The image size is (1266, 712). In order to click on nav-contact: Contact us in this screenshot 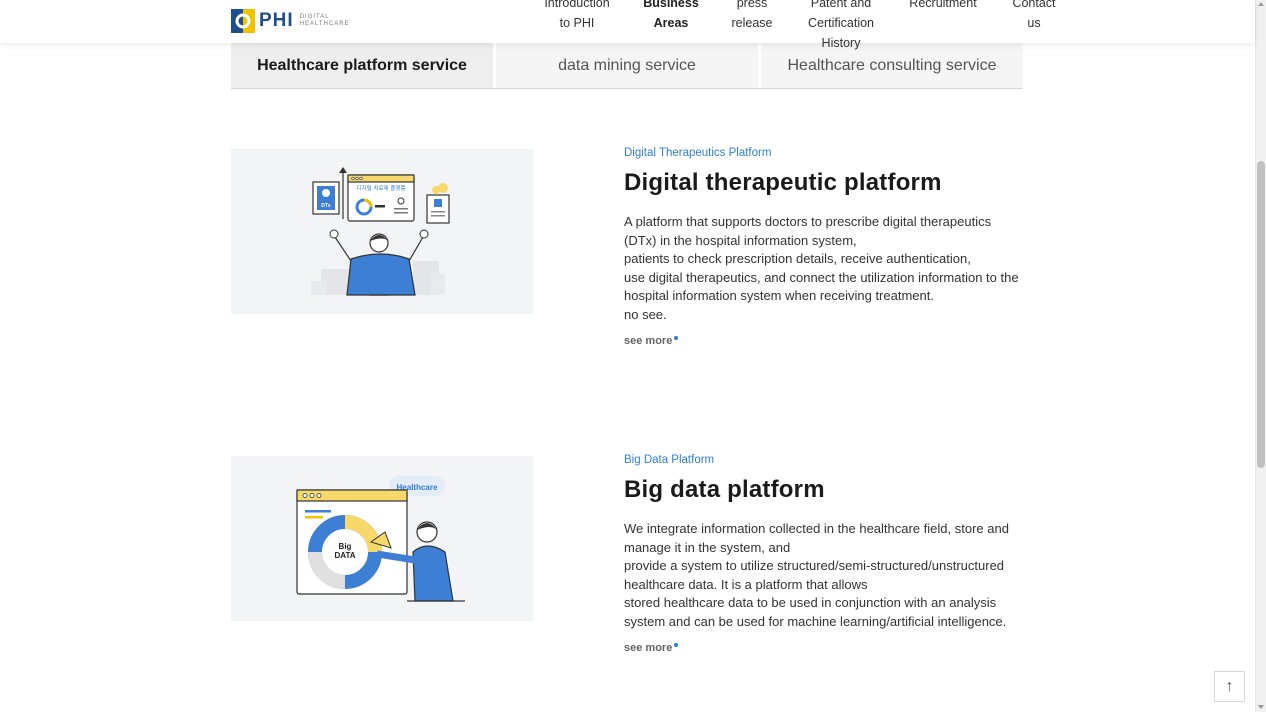, I will do `click(1034, 16)`.